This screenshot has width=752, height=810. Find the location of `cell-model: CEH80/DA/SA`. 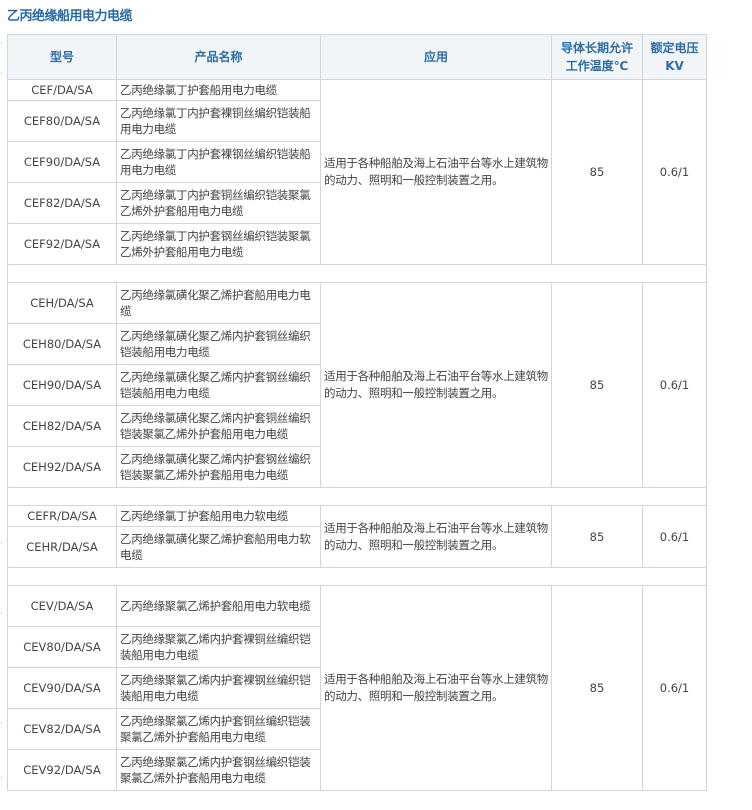

cell-model: CEH80/DA/SA is located at coordinates (62, 344).